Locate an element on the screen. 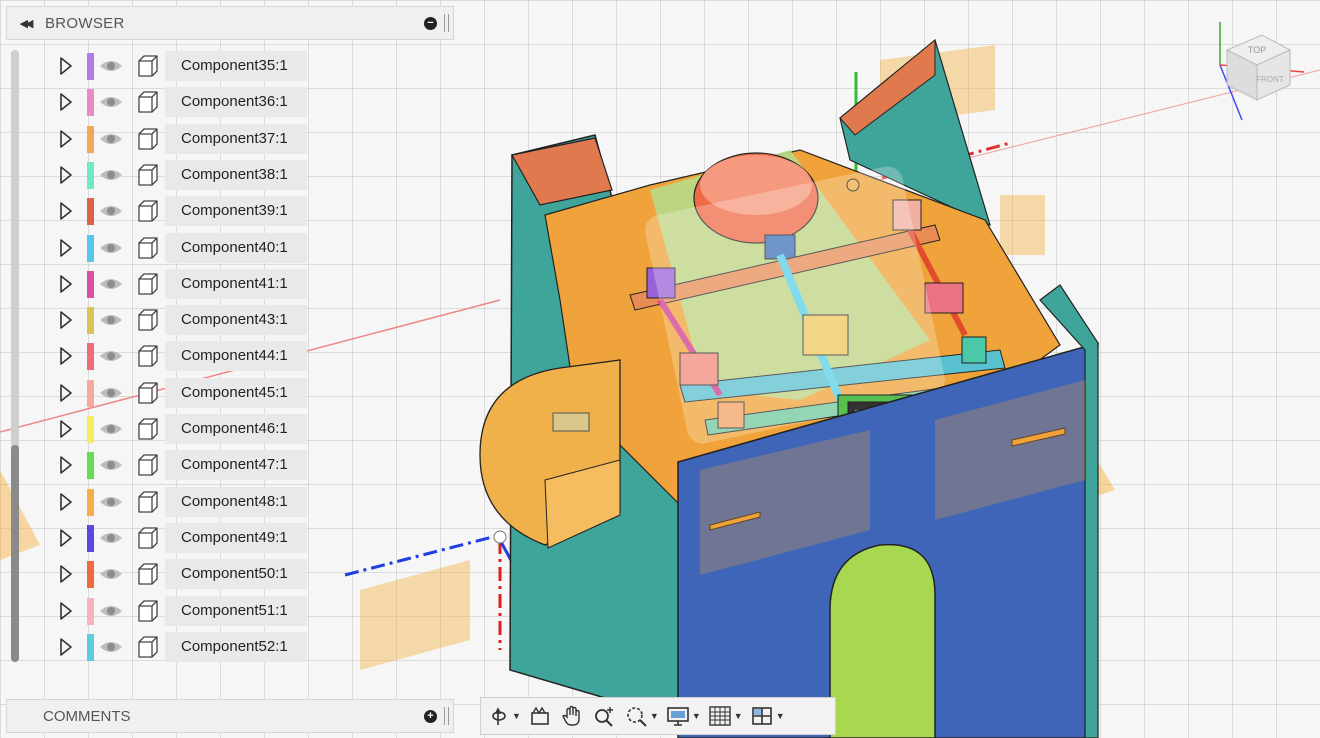  look-at-icon is located at coordinates (540, 715).